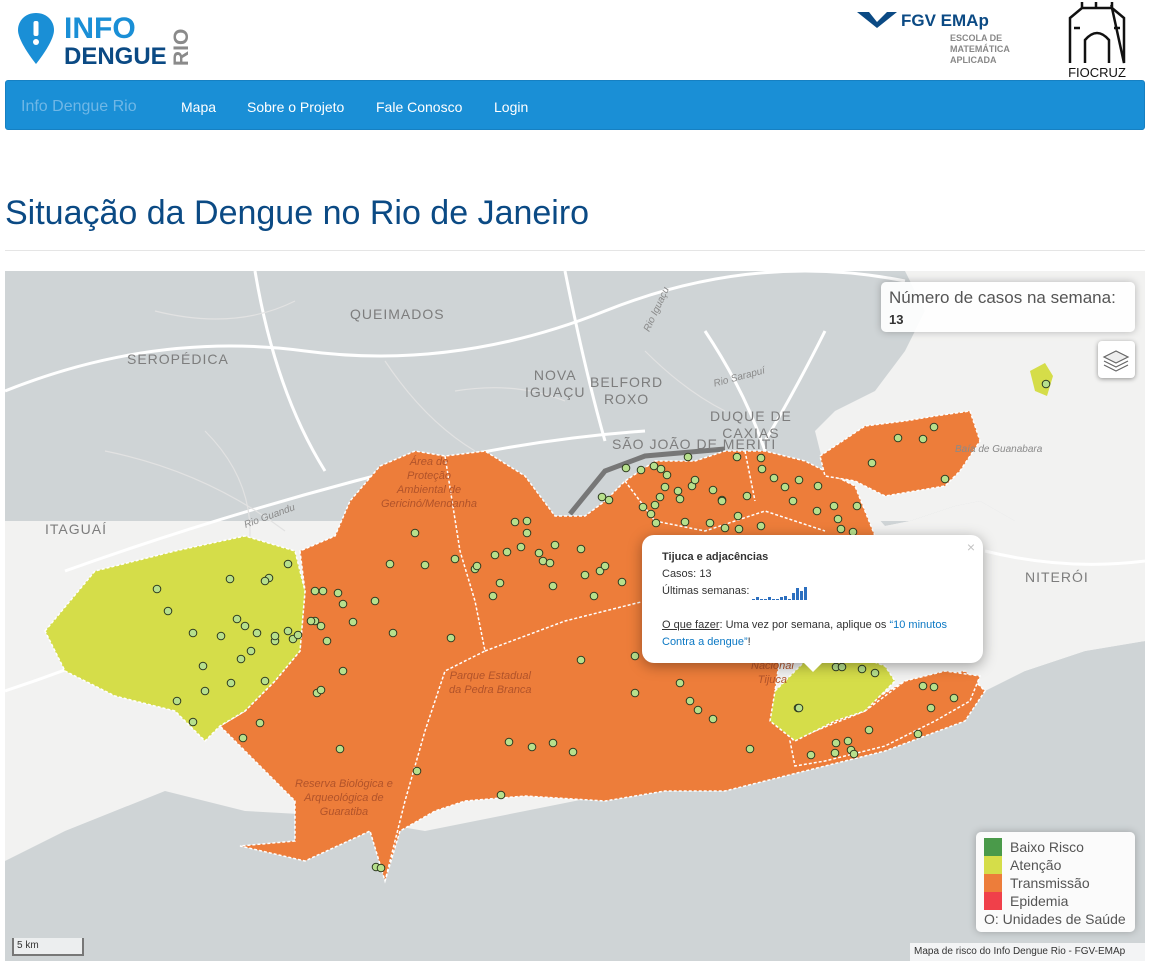 This screenshot has height=966, width=1151. I want to click on nav-item-sobre: Sobre o Projeto, so click(295, 107).